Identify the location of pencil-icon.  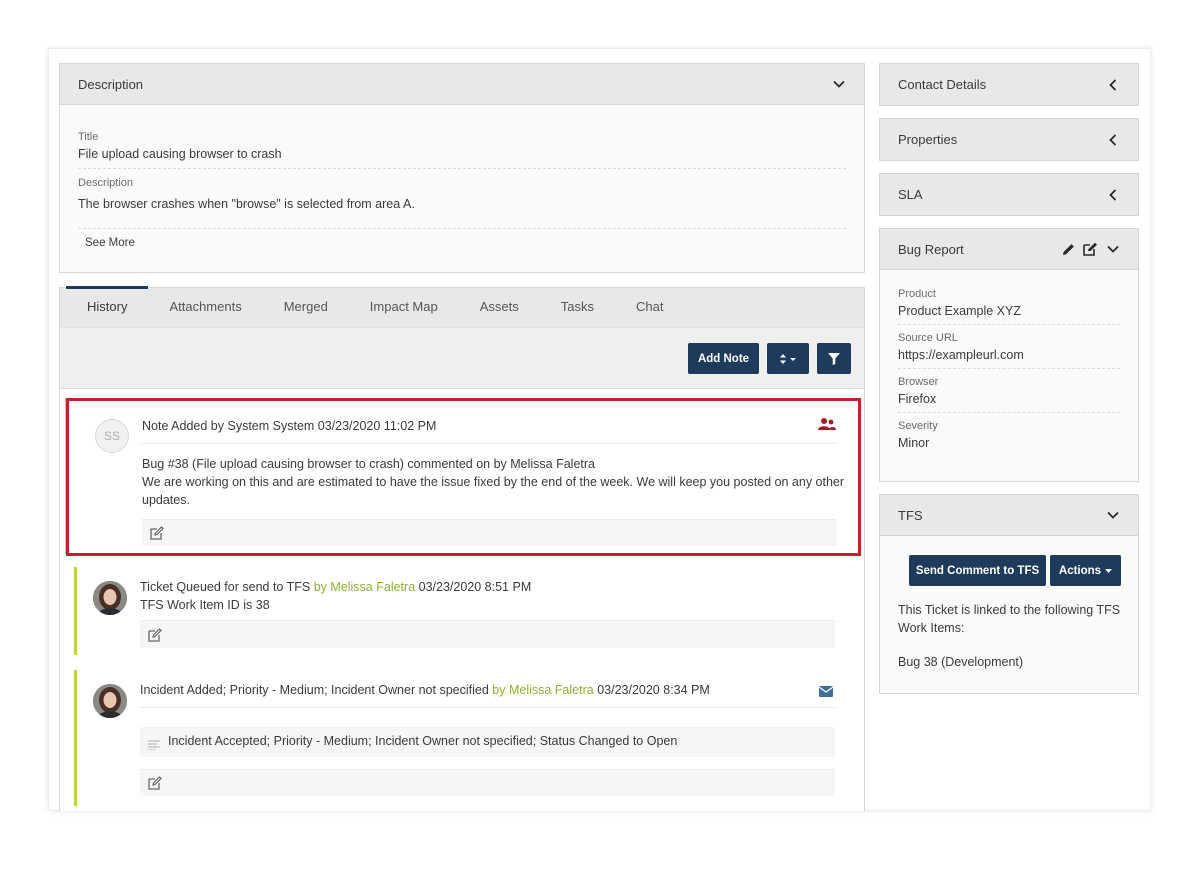
(1068, 249).